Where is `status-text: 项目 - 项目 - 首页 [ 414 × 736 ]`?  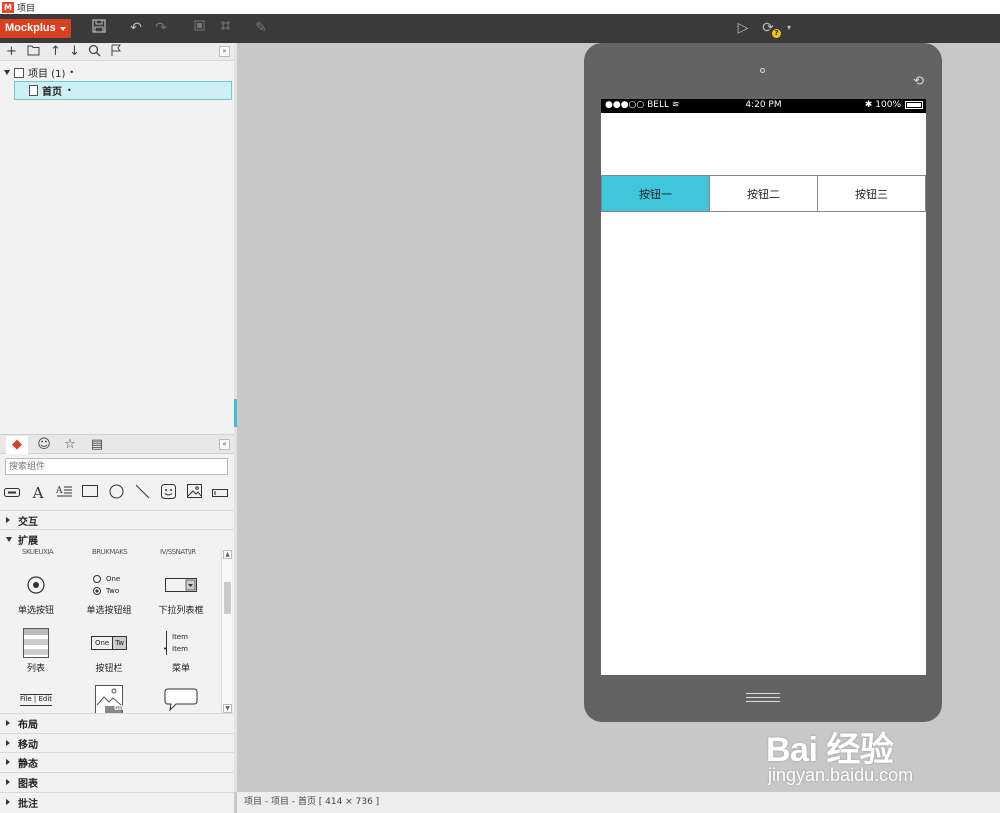 status-text: 项目 - 项目 - 首页 [ 414 × 736 ] is located at coordinates (312, 802).